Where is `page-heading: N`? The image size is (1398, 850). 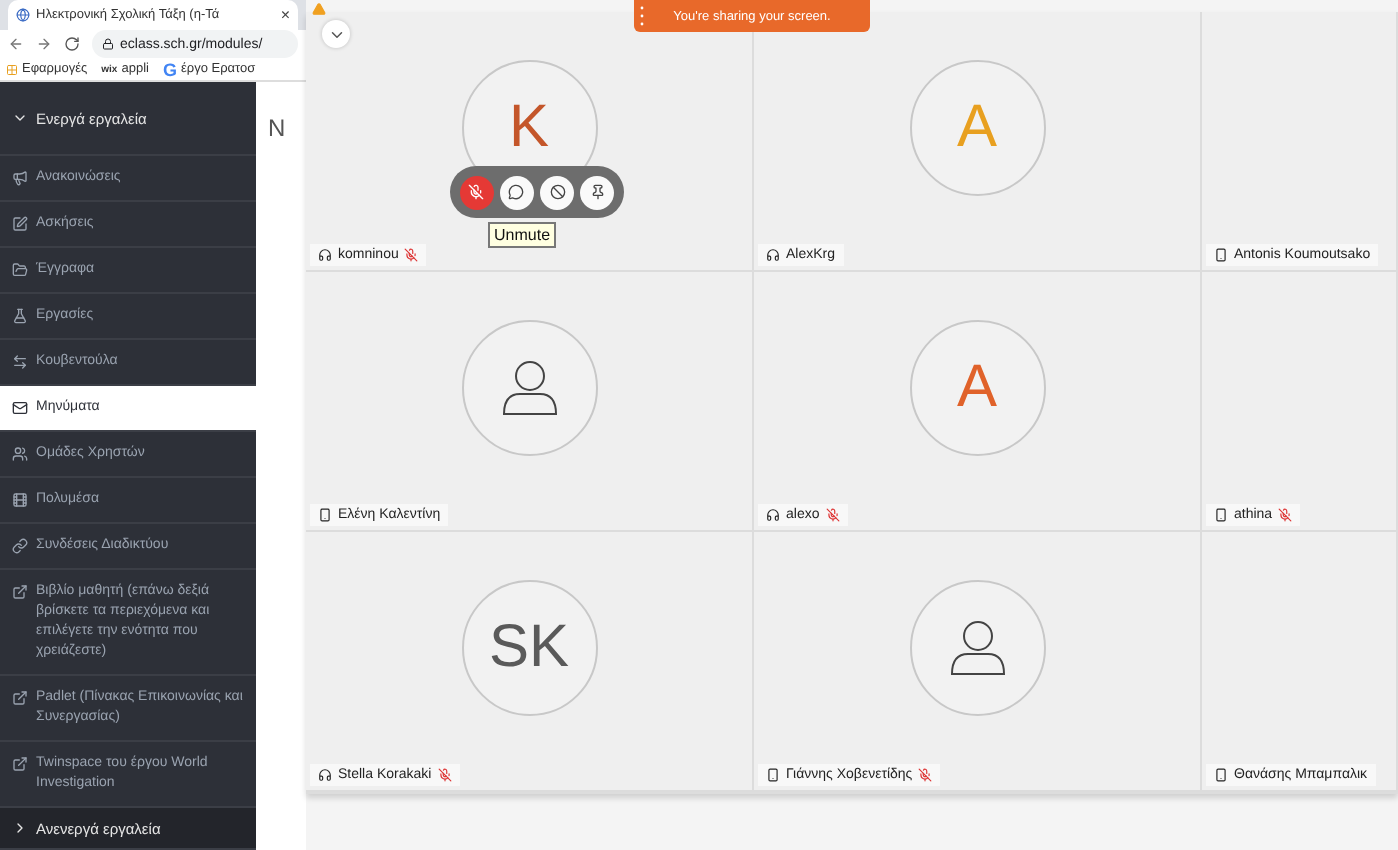
page-heading: N is located at coordinates (277, 128).